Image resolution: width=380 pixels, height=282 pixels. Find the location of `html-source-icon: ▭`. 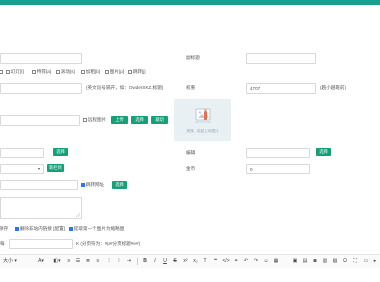

html-source-icon: ▭ is located at coordinates (366, 261).